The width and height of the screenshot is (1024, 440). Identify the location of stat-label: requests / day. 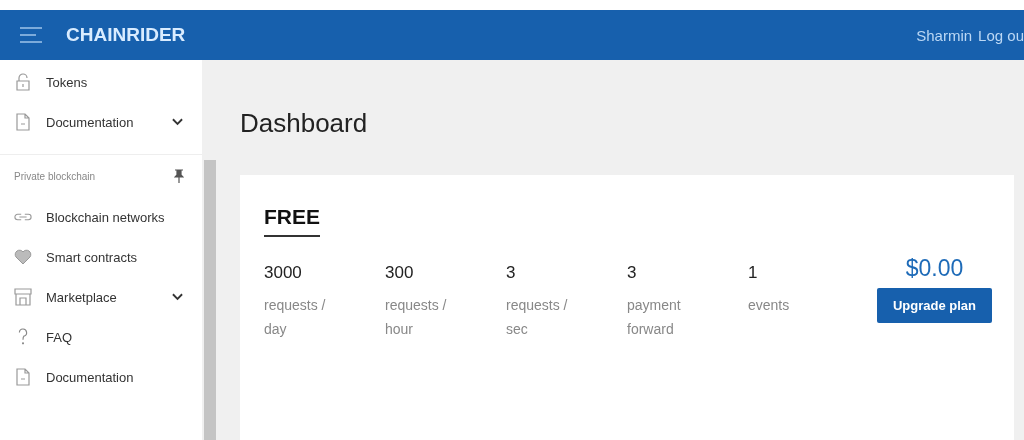
(295, 317).